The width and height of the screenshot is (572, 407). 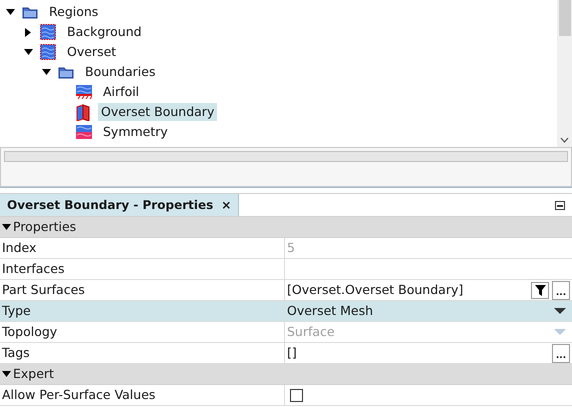 I want to click on tree-item: Symmetry, so click(x=135, y=132).